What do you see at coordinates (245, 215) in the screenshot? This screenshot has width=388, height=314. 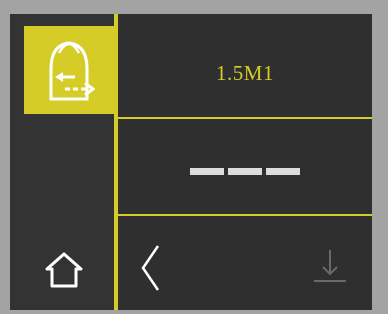 I see `divider-bottom` at bounding box center [245, 215].